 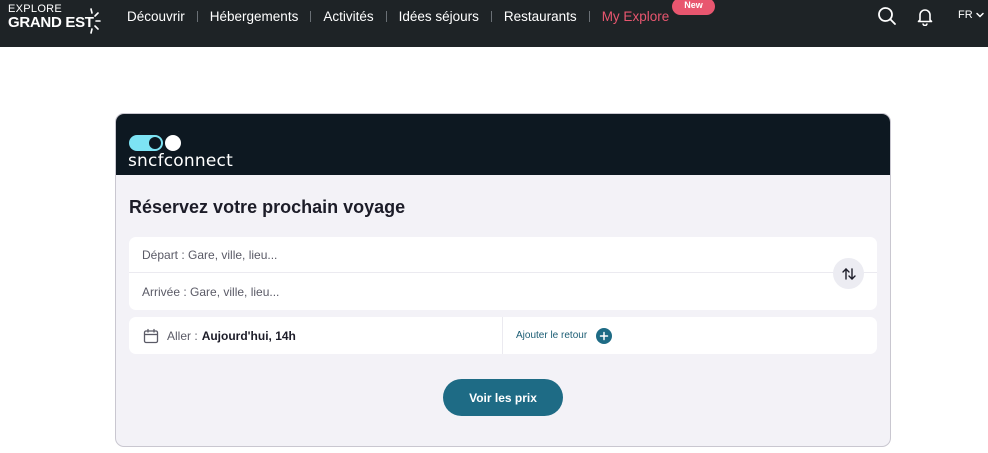 I want to click on nav-item-hebergements: Hébergements, so click(x=254, y=16).